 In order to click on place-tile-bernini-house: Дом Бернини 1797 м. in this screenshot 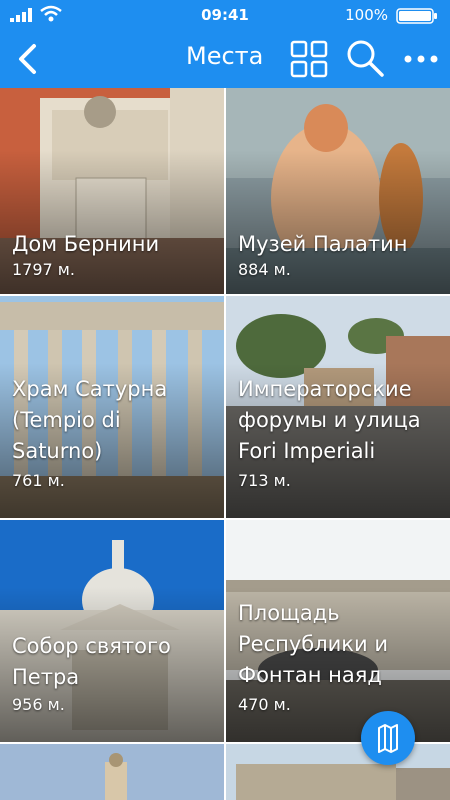, I will do `click(112, 191)`.